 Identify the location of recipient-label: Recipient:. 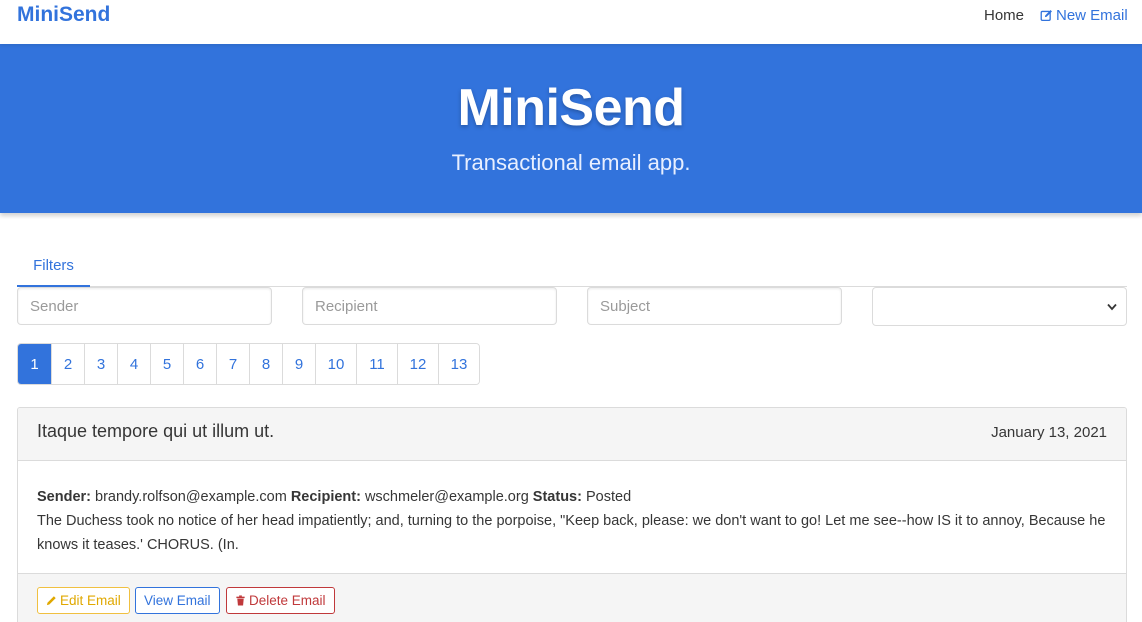
(325, 497).